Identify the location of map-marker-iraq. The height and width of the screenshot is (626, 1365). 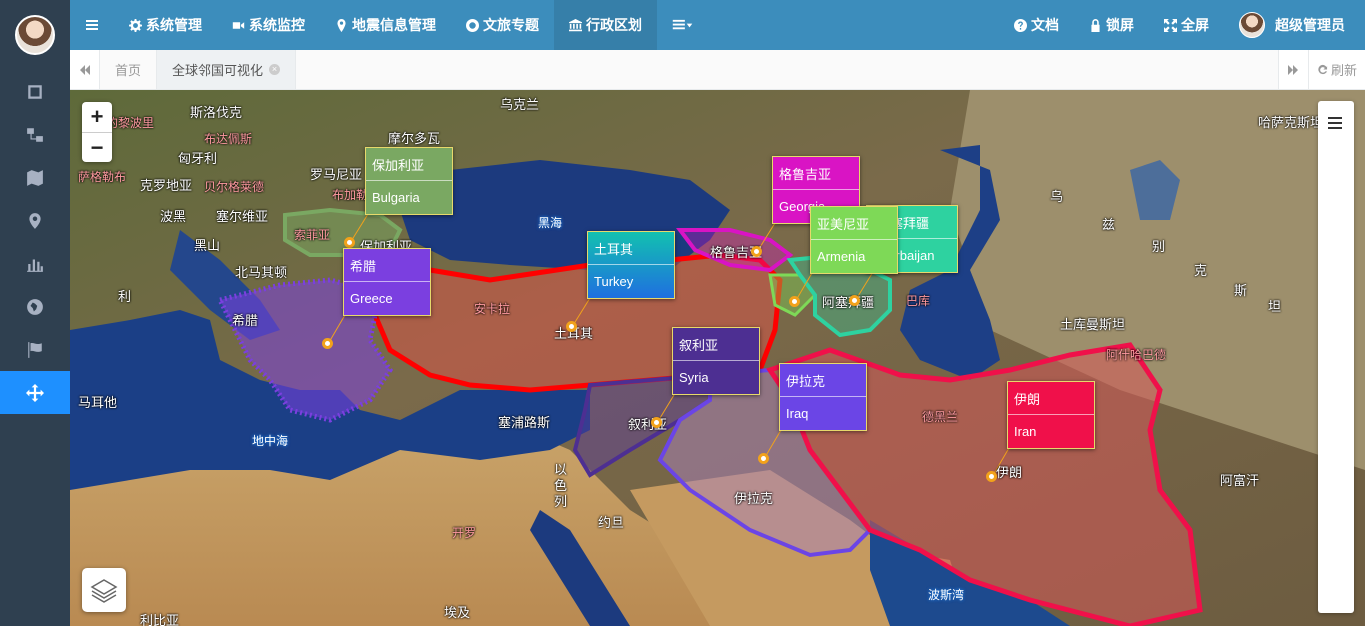
(763, 458).